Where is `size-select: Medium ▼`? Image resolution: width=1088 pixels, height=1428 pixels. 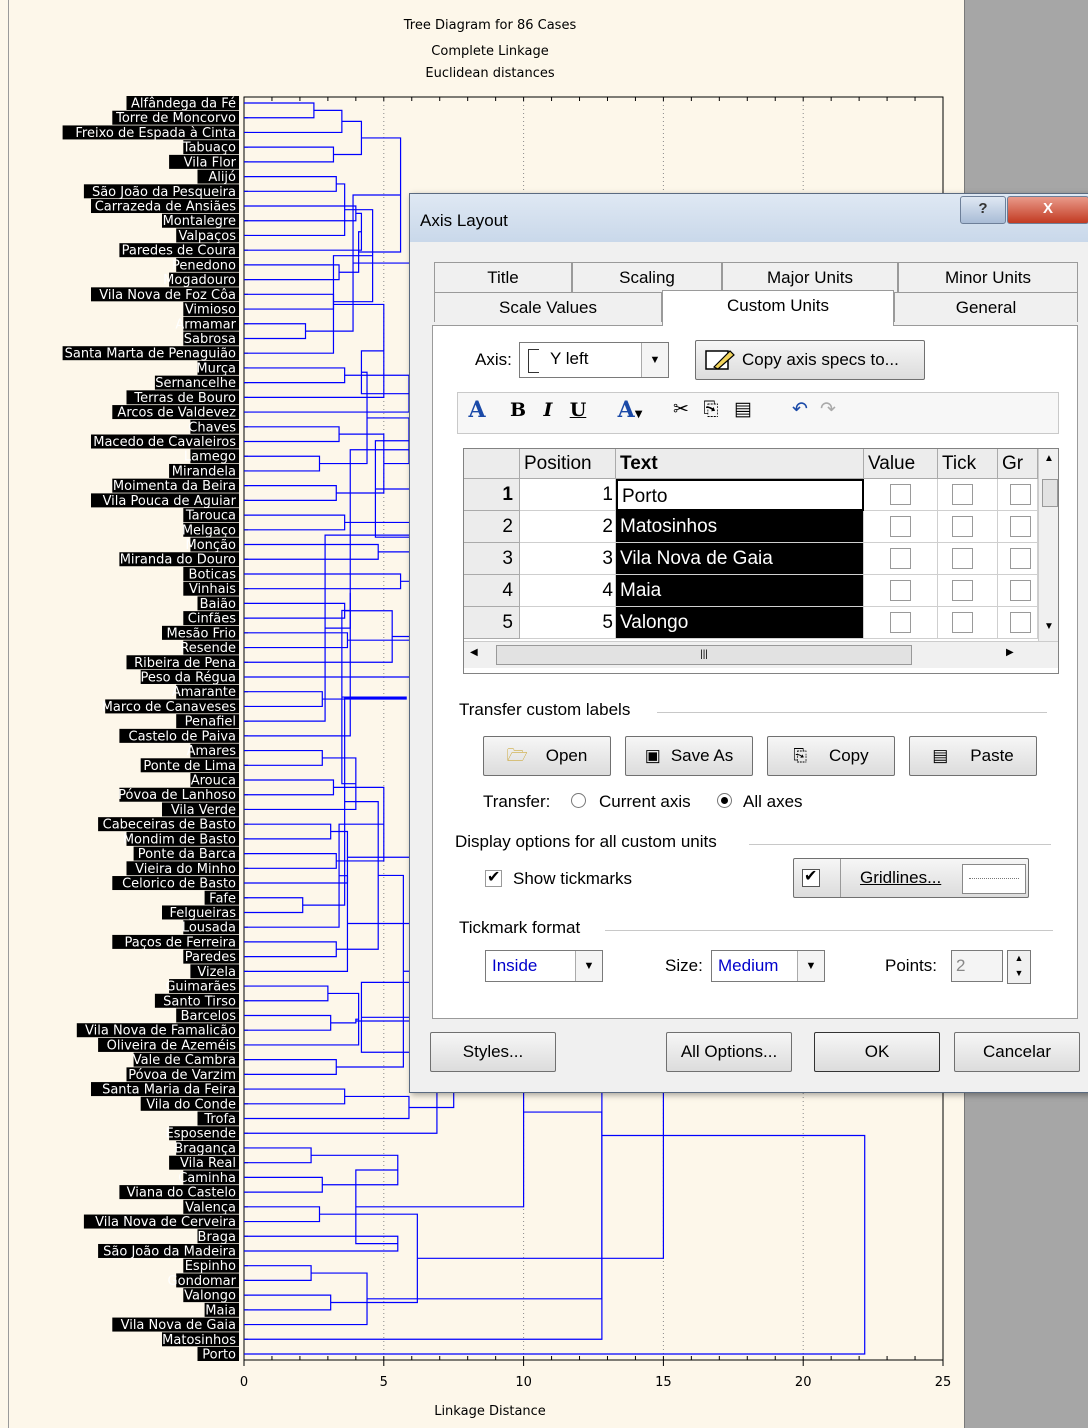
size-select: Medium ▼ is located at coordinates (768, 966).